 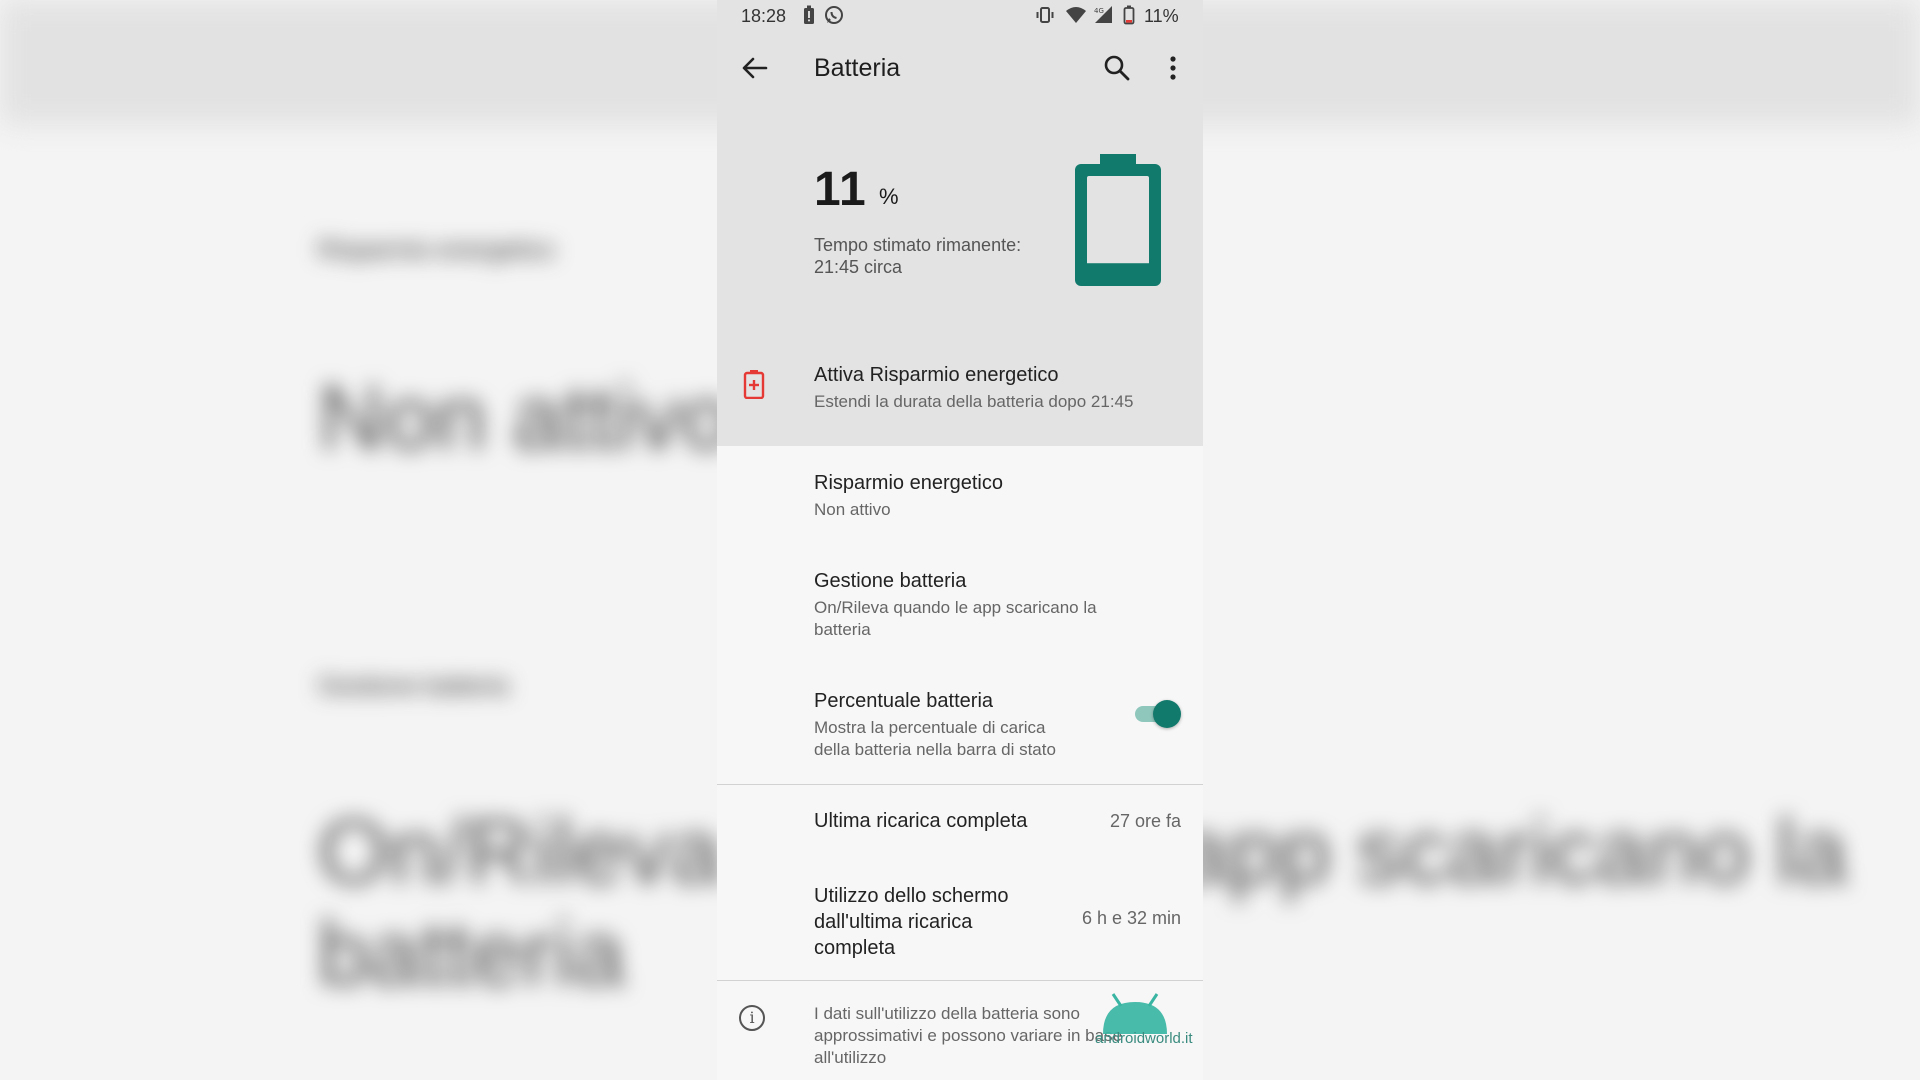 What do you see at coordinates (840, 189) in the screenshot?
I see `battery-level: 11` at bounding box center [840, 189].